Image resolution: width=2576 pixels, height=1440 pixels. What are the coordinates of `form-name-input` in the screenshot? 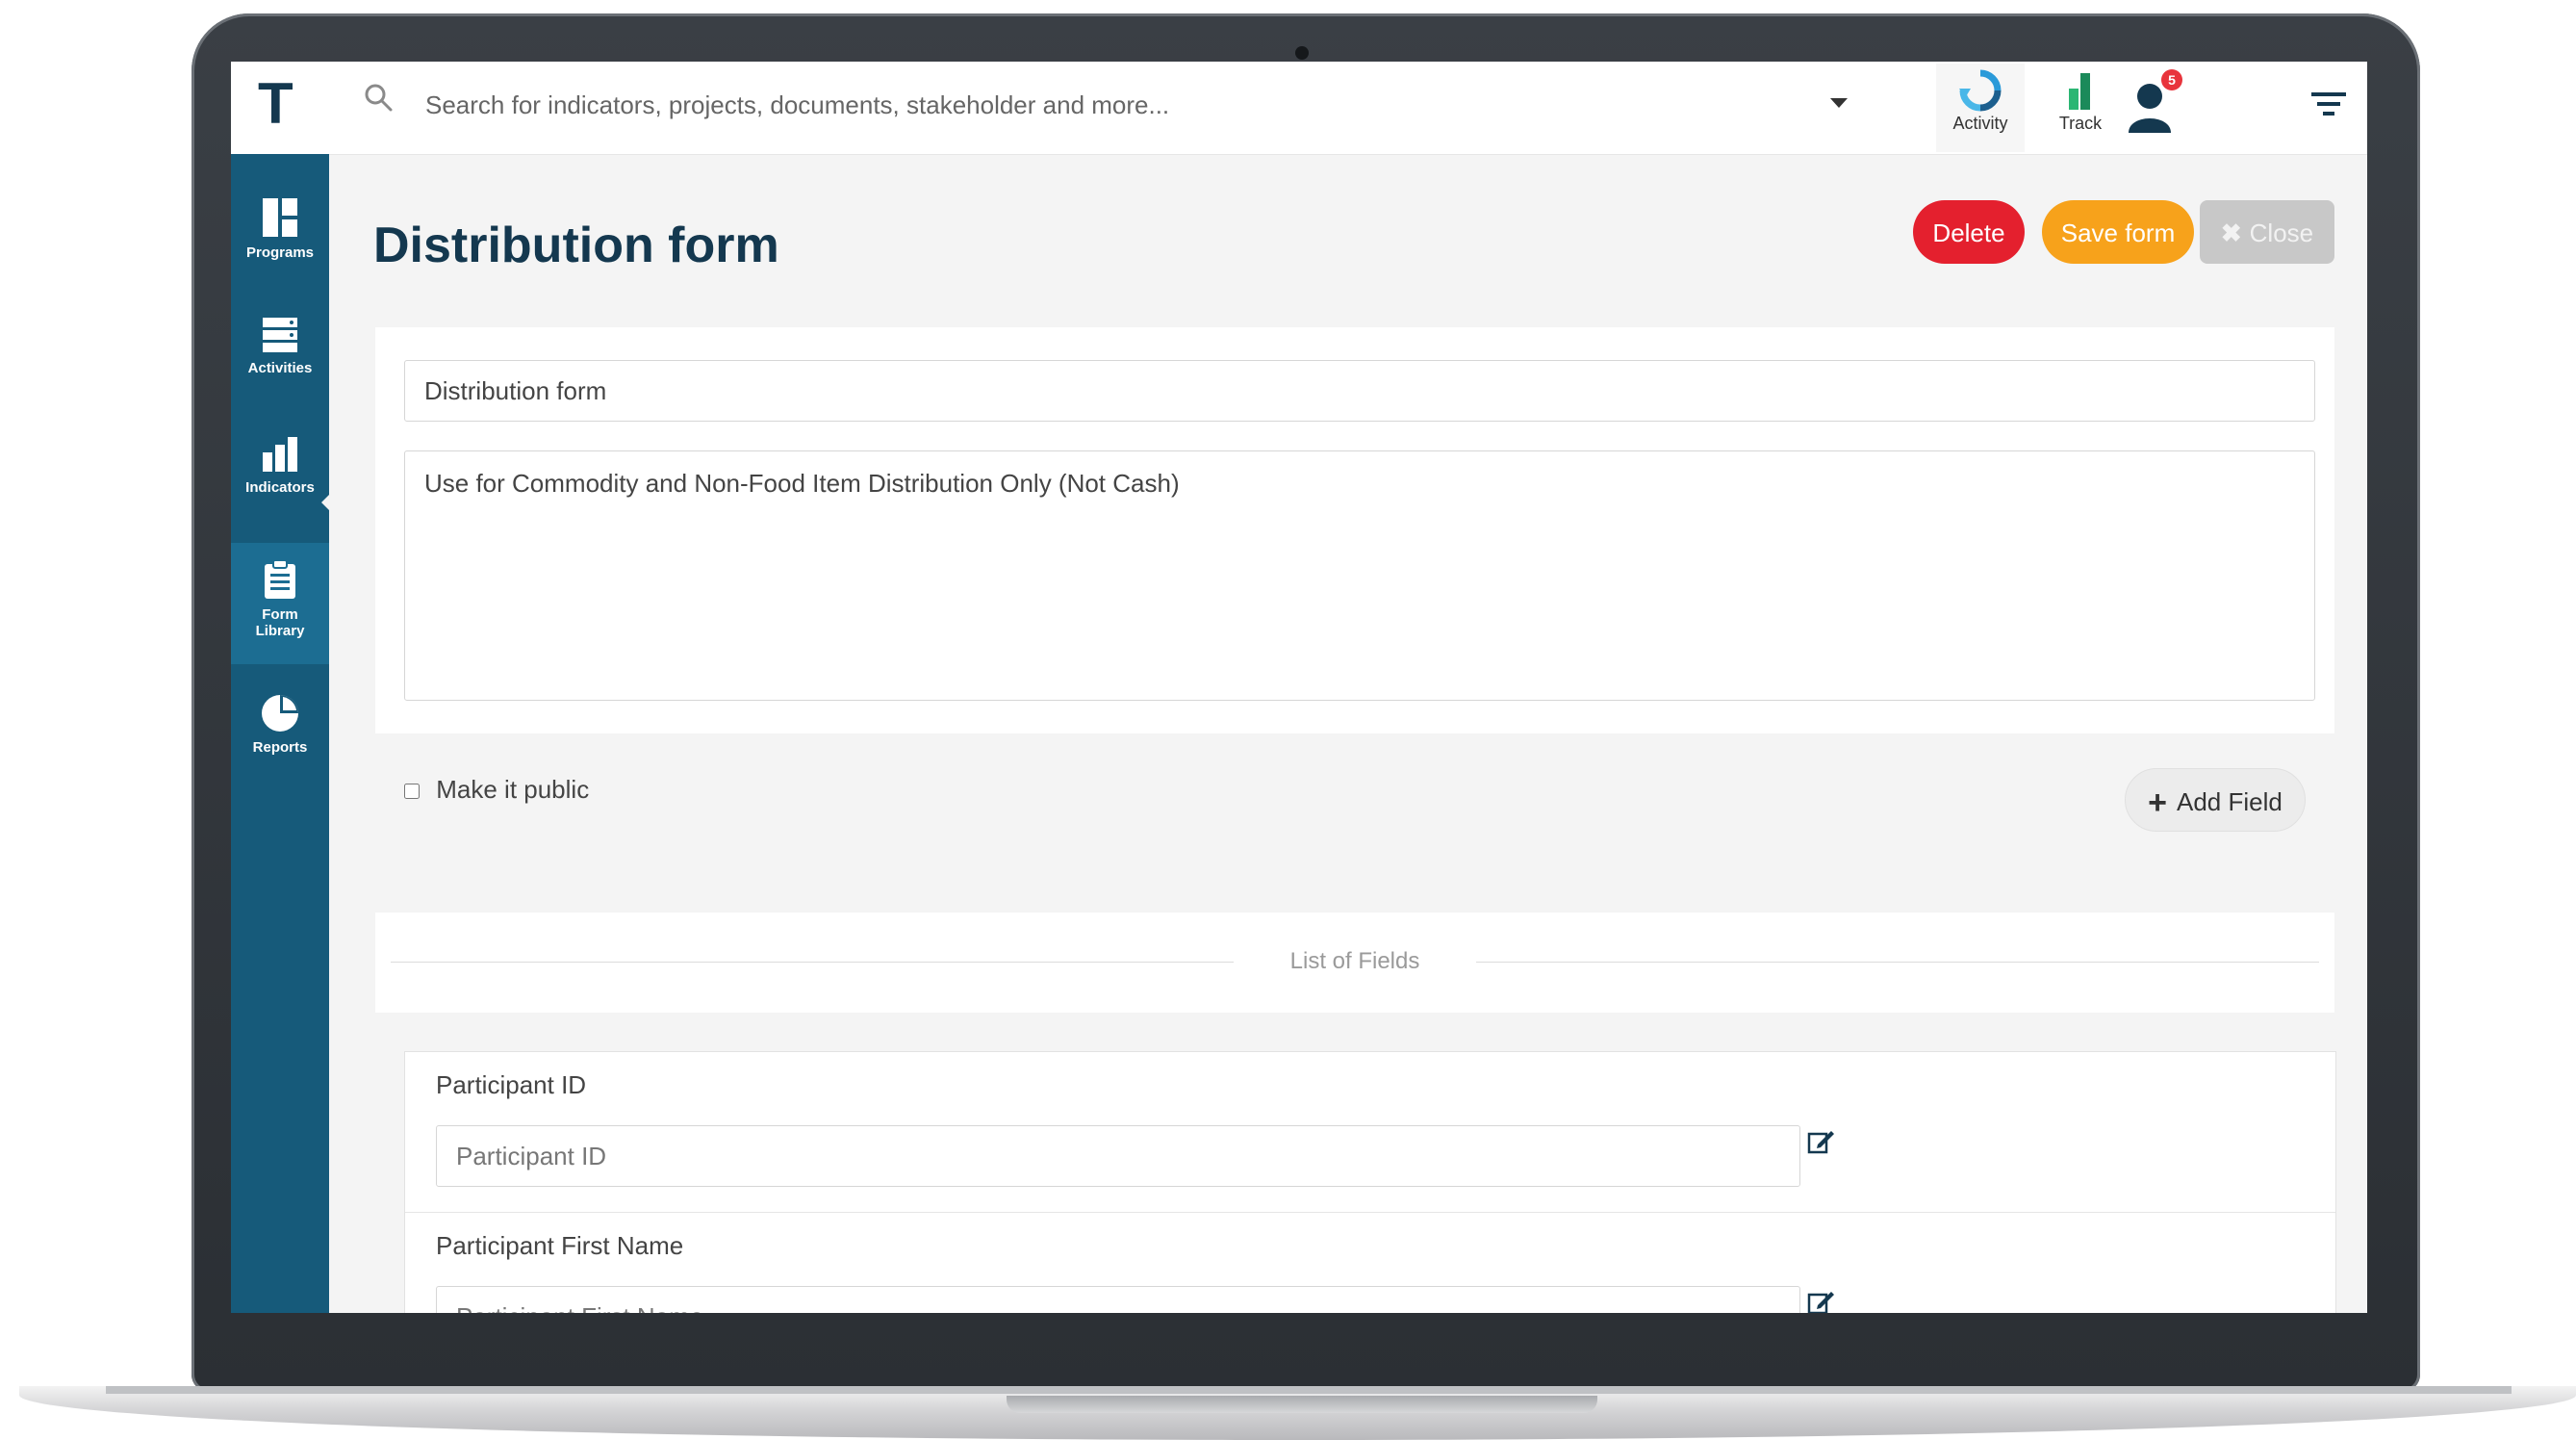 It's located at (1359, 391).